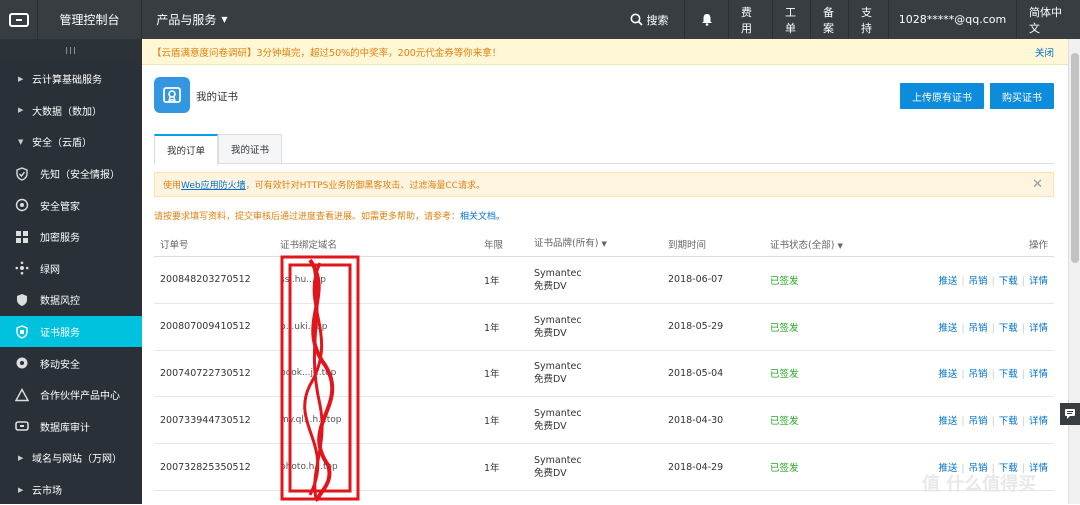 The width and height of the screenshot is (1080, 505). I want to click on language-menu: 简体中文, so click(1048, 19).